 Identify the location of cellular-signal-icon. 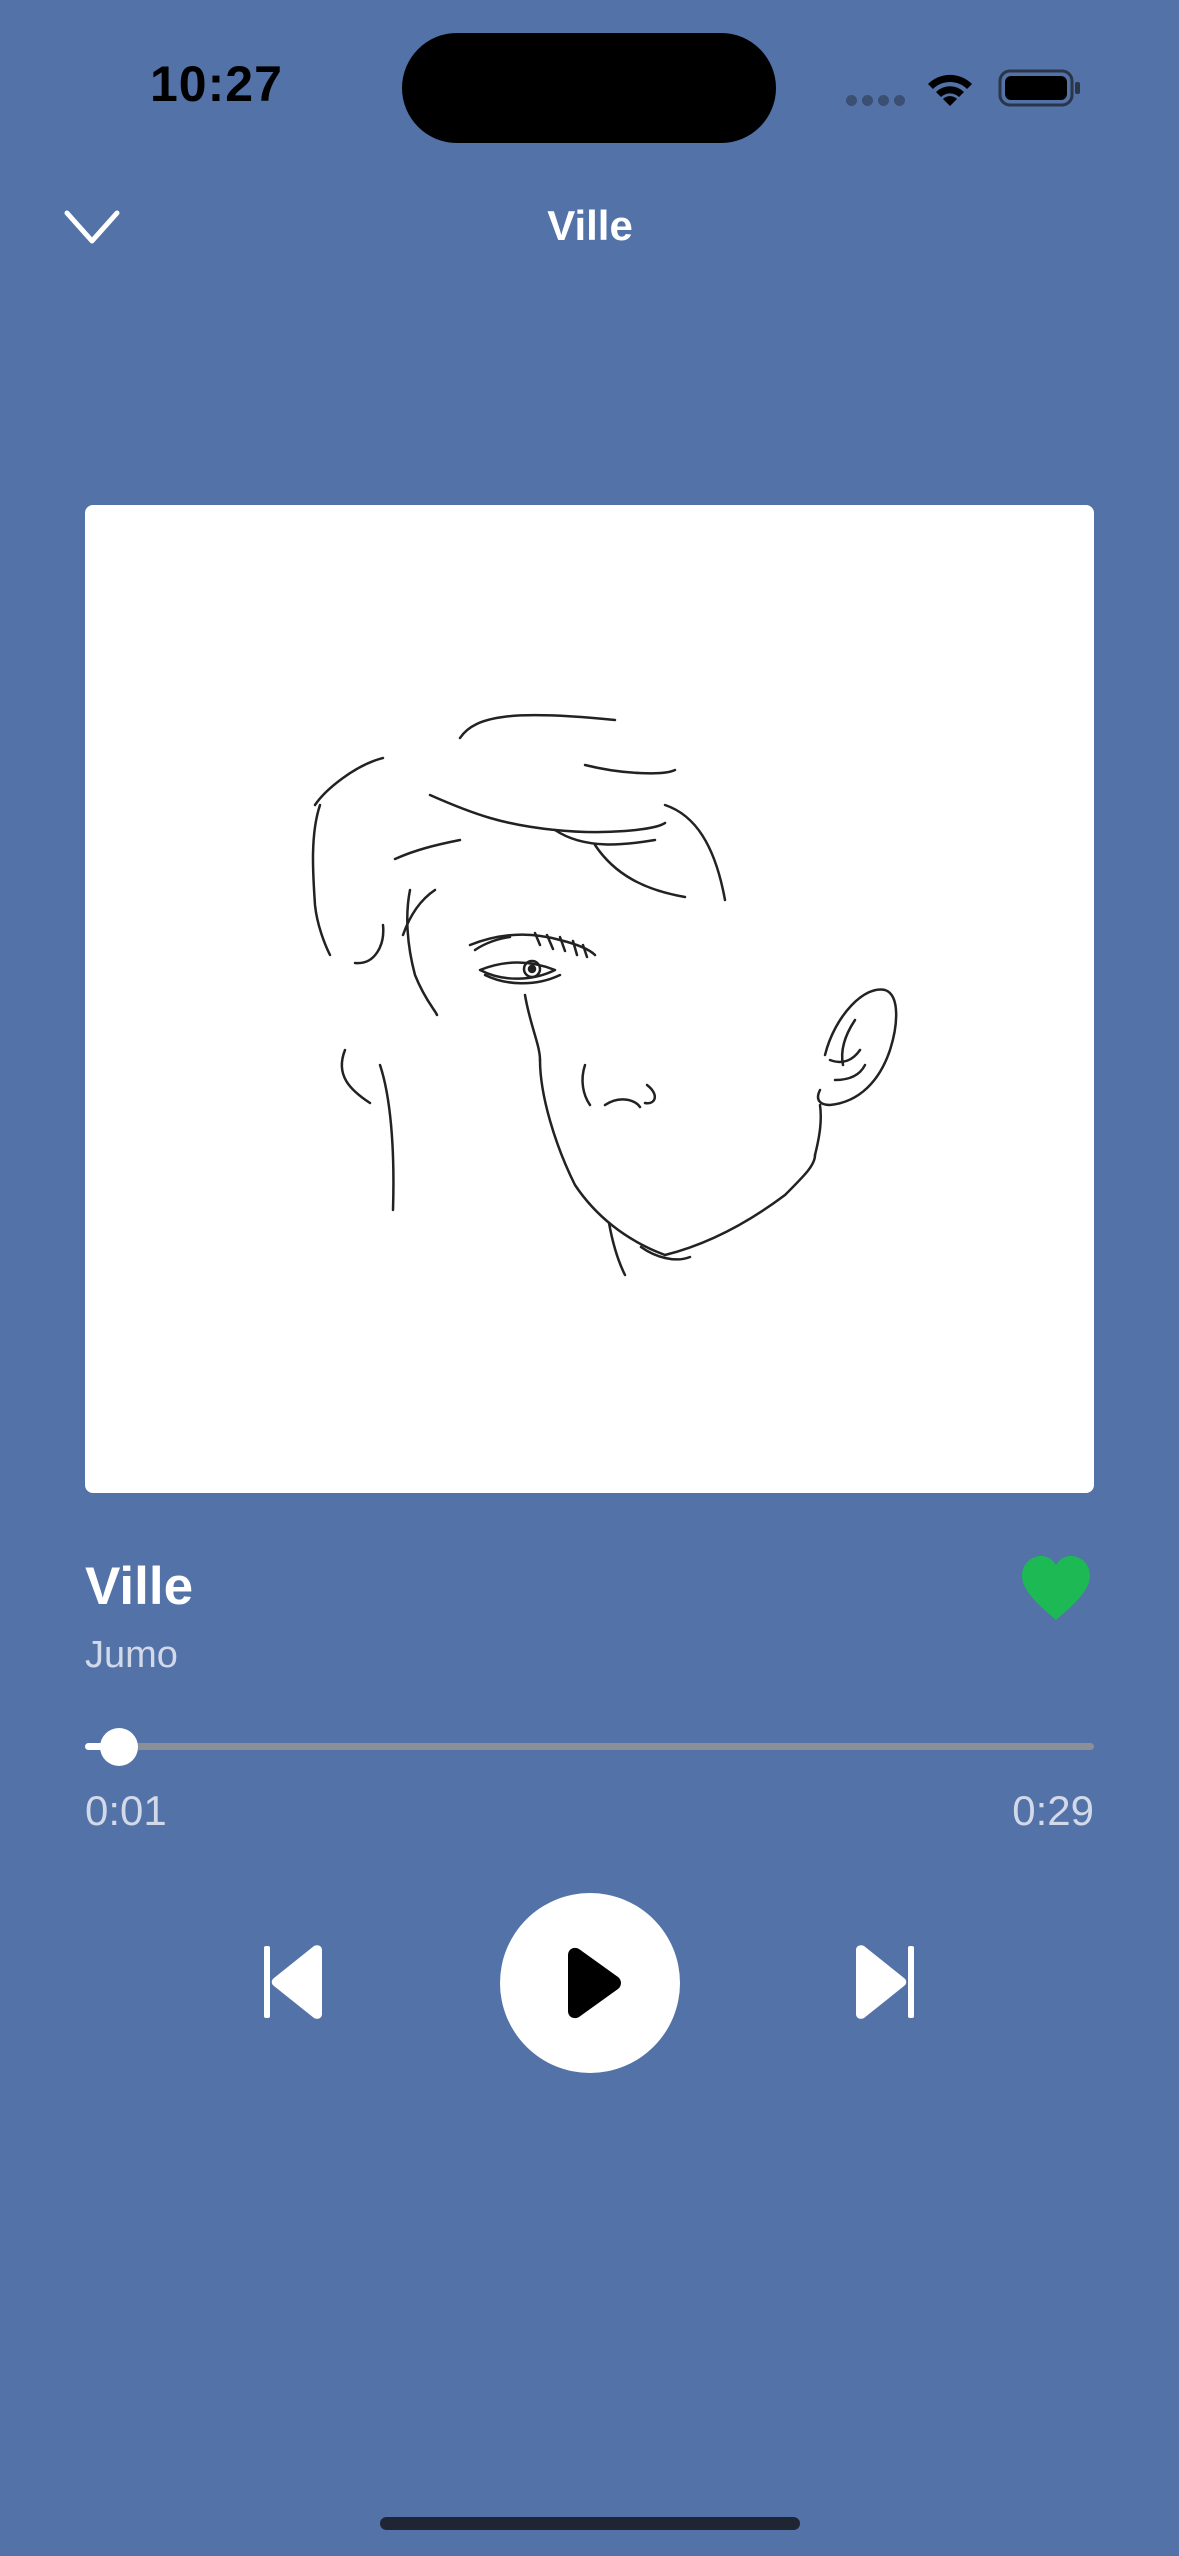
(876, 101).